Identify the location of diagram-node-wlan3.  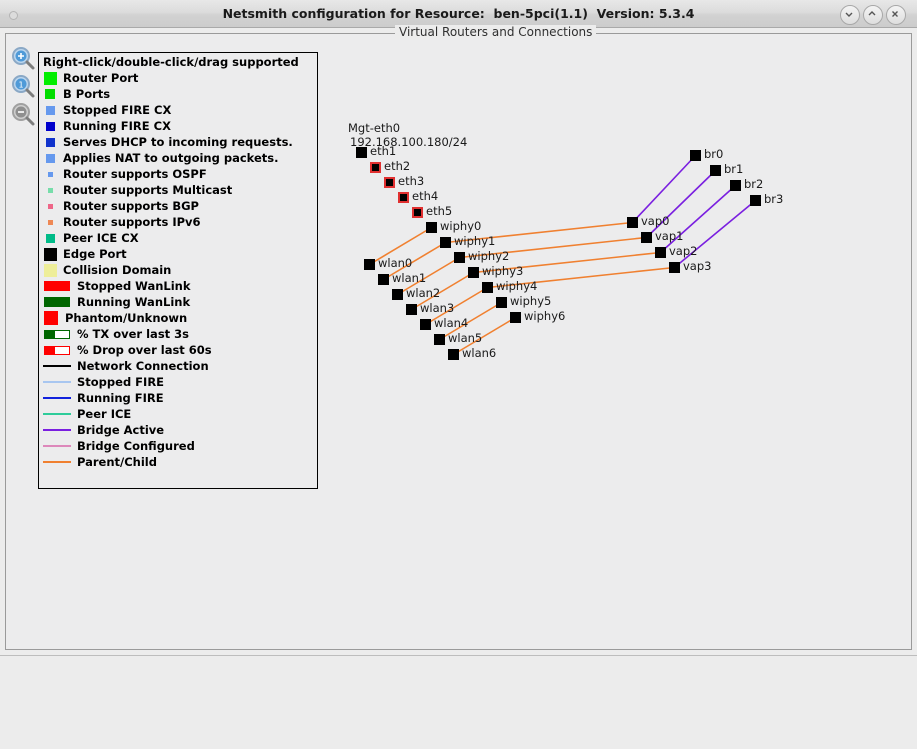
(411, 309).